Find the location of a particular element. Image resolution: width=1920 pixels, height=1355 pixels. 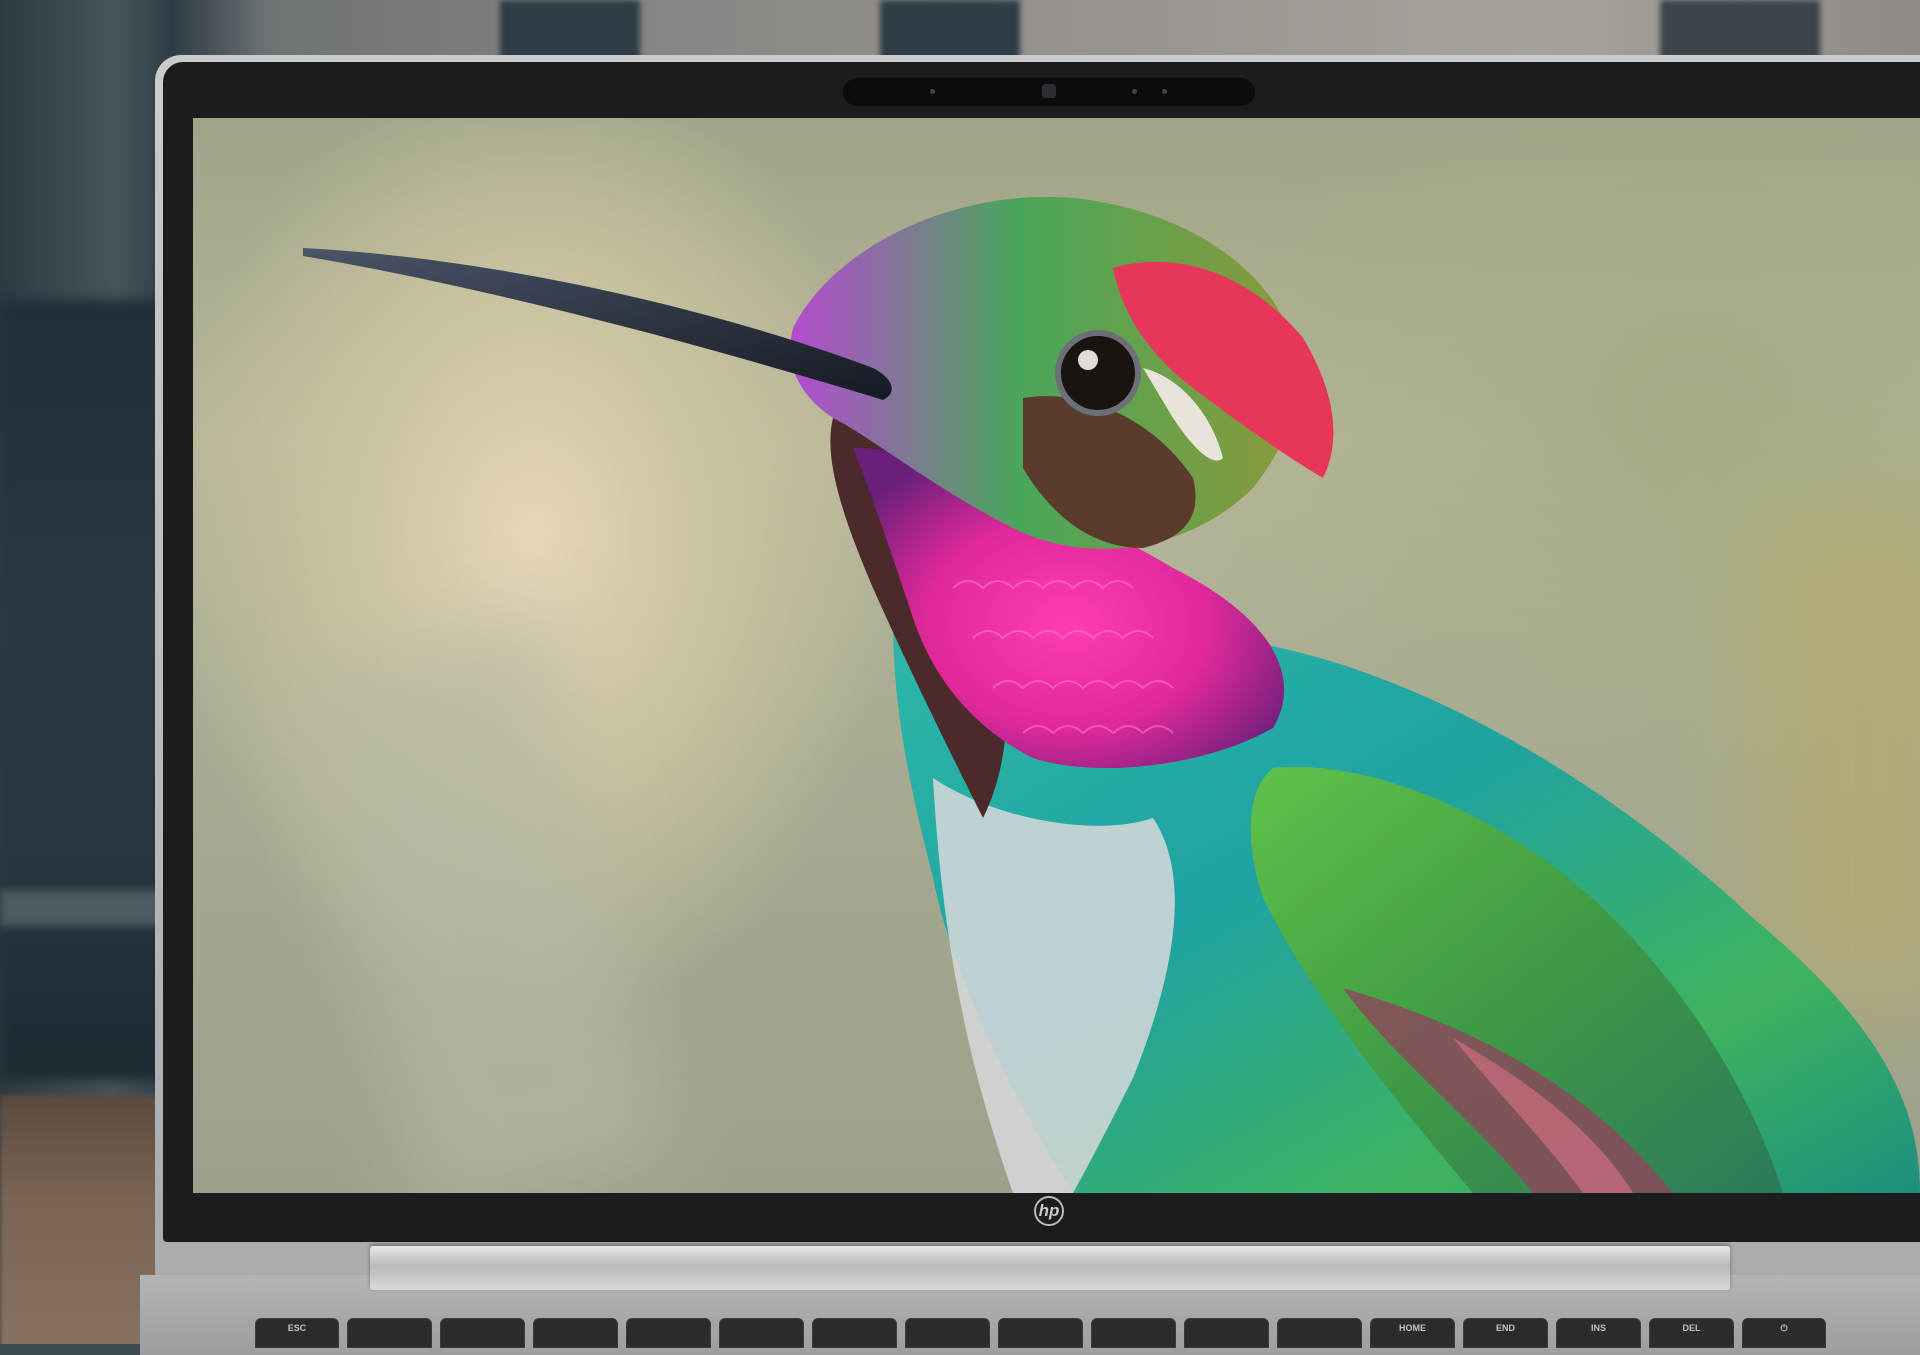

hp-logo: hp is located at coordinates (1049, 1211).